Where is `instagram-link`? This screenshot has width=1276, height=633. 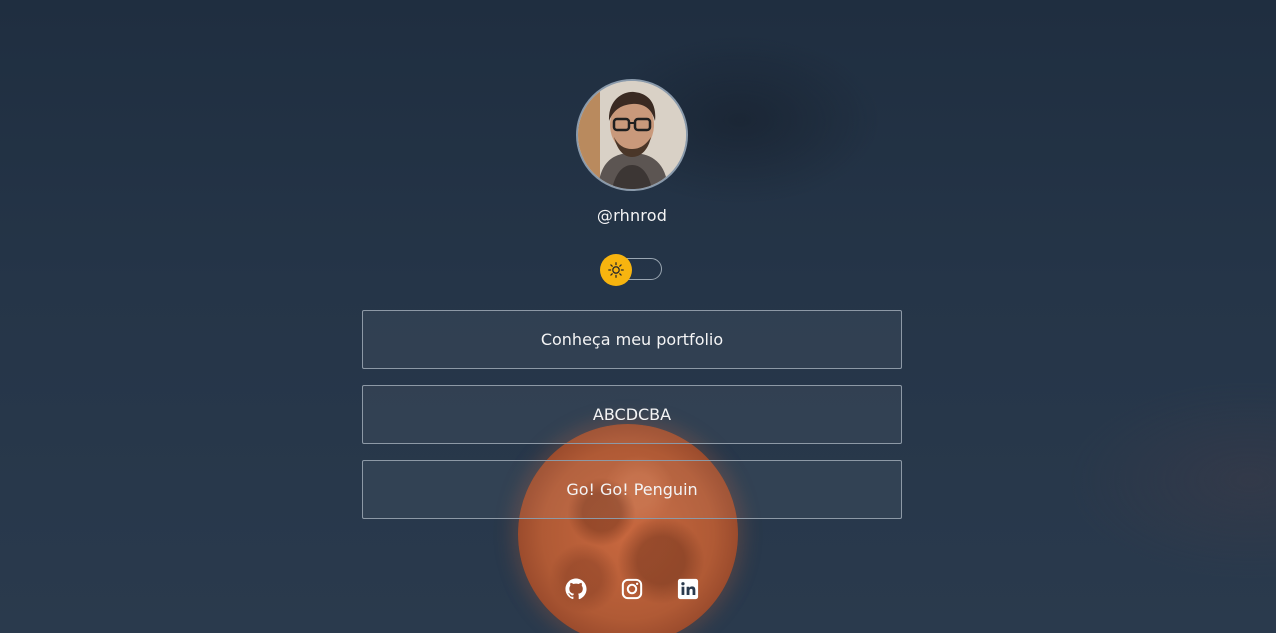
instagram-link is located at coordinates (632, 589).